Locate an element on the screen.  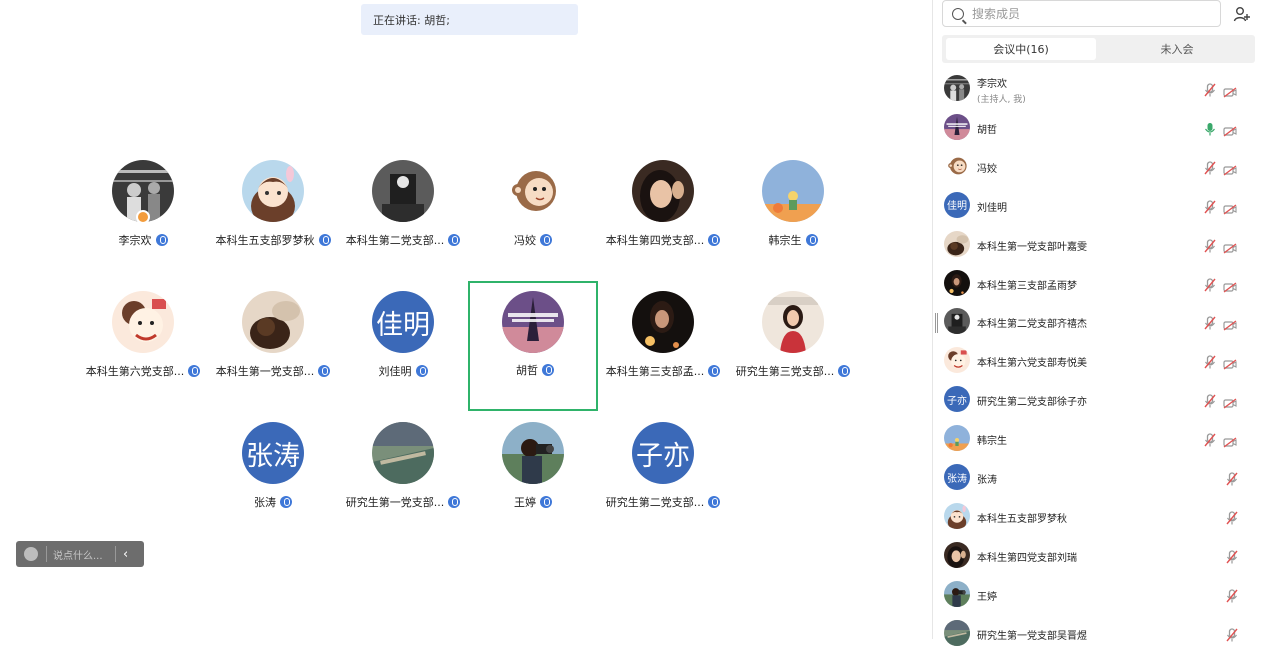
participant-name: 本科生五支部罗梦秋 is located at coordinates (265, 240).